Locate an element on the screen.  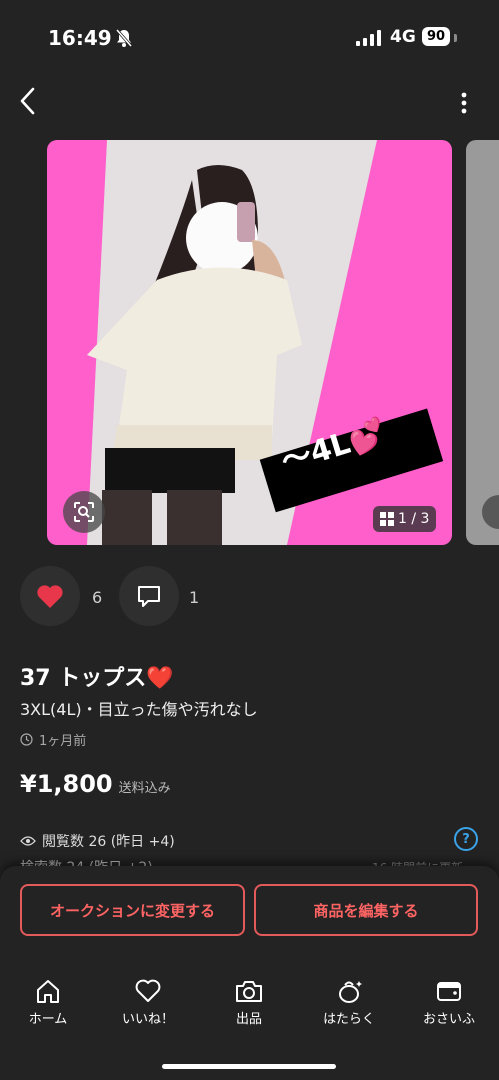
price-value: ¥1,800 is located at coordinates (66, 784).